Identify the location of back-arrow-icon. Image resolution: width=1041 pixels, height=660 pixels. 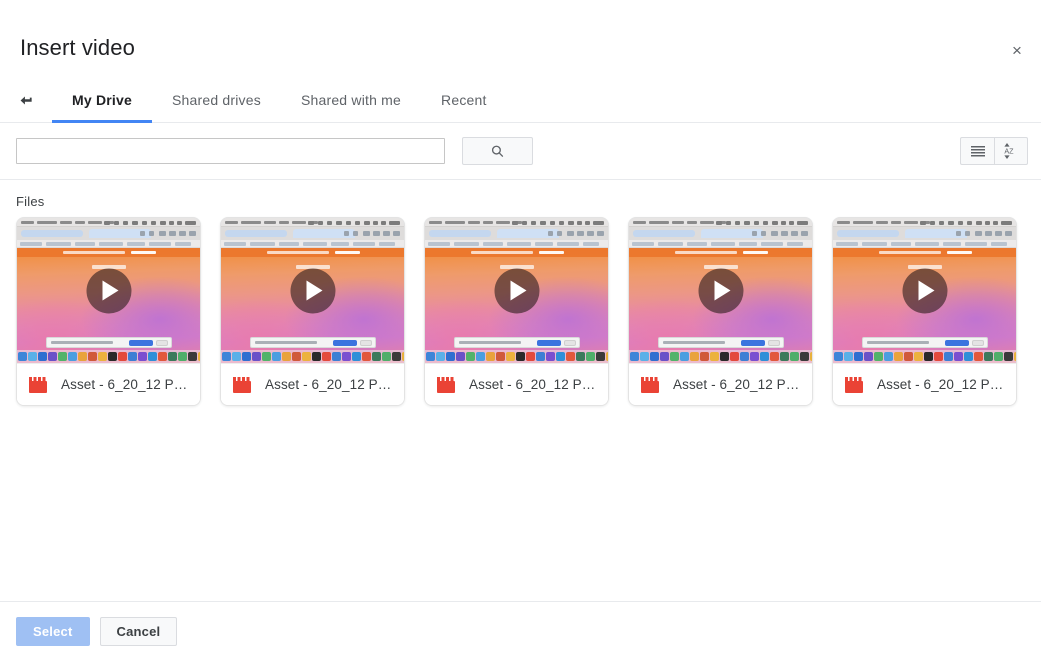
(26, 100).